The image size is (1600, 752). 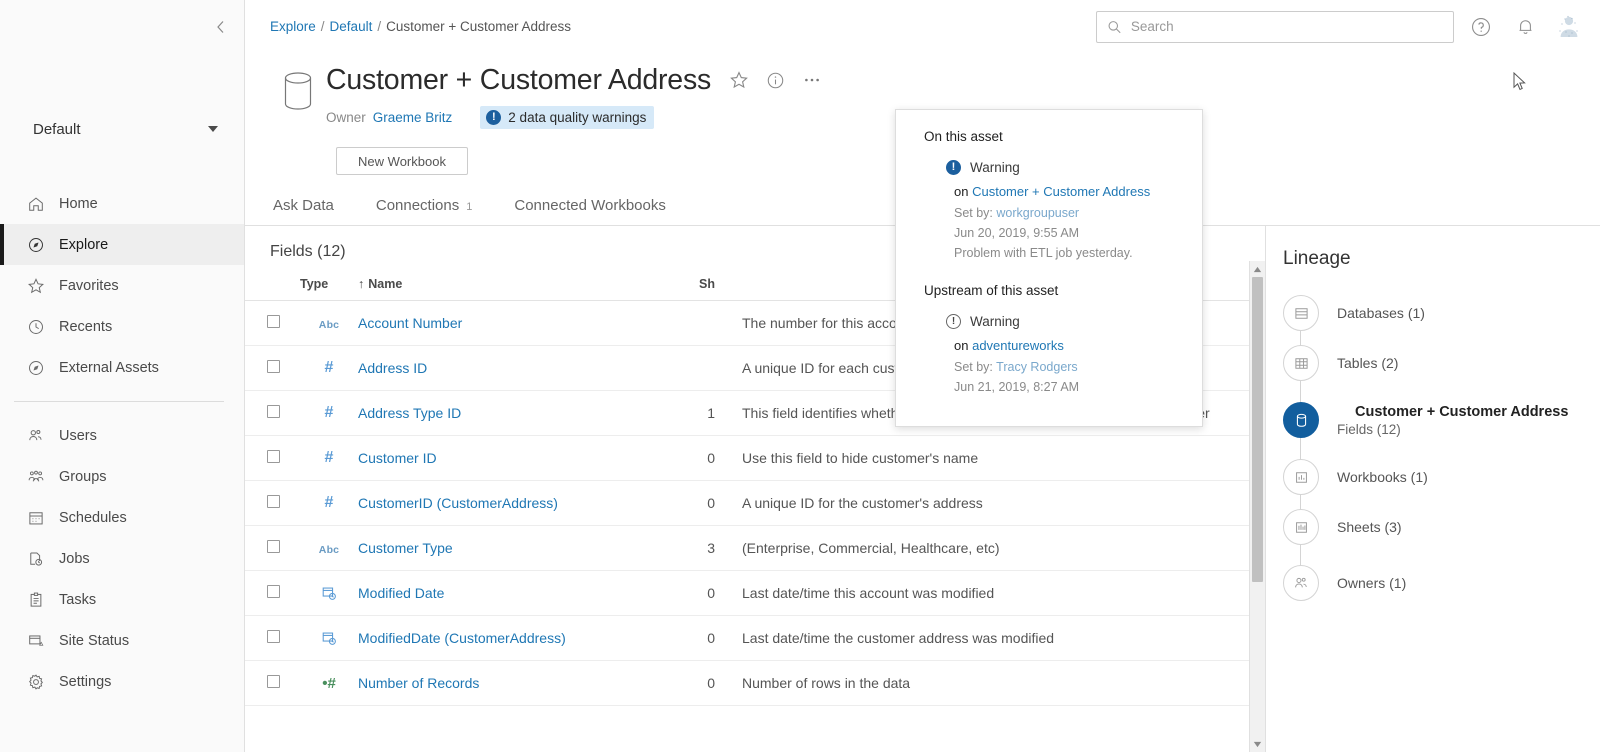 What do you see at coordinates (329, 281) in the screenshot?
I see `column-header-type: Type` at bounding box center [329, 281].